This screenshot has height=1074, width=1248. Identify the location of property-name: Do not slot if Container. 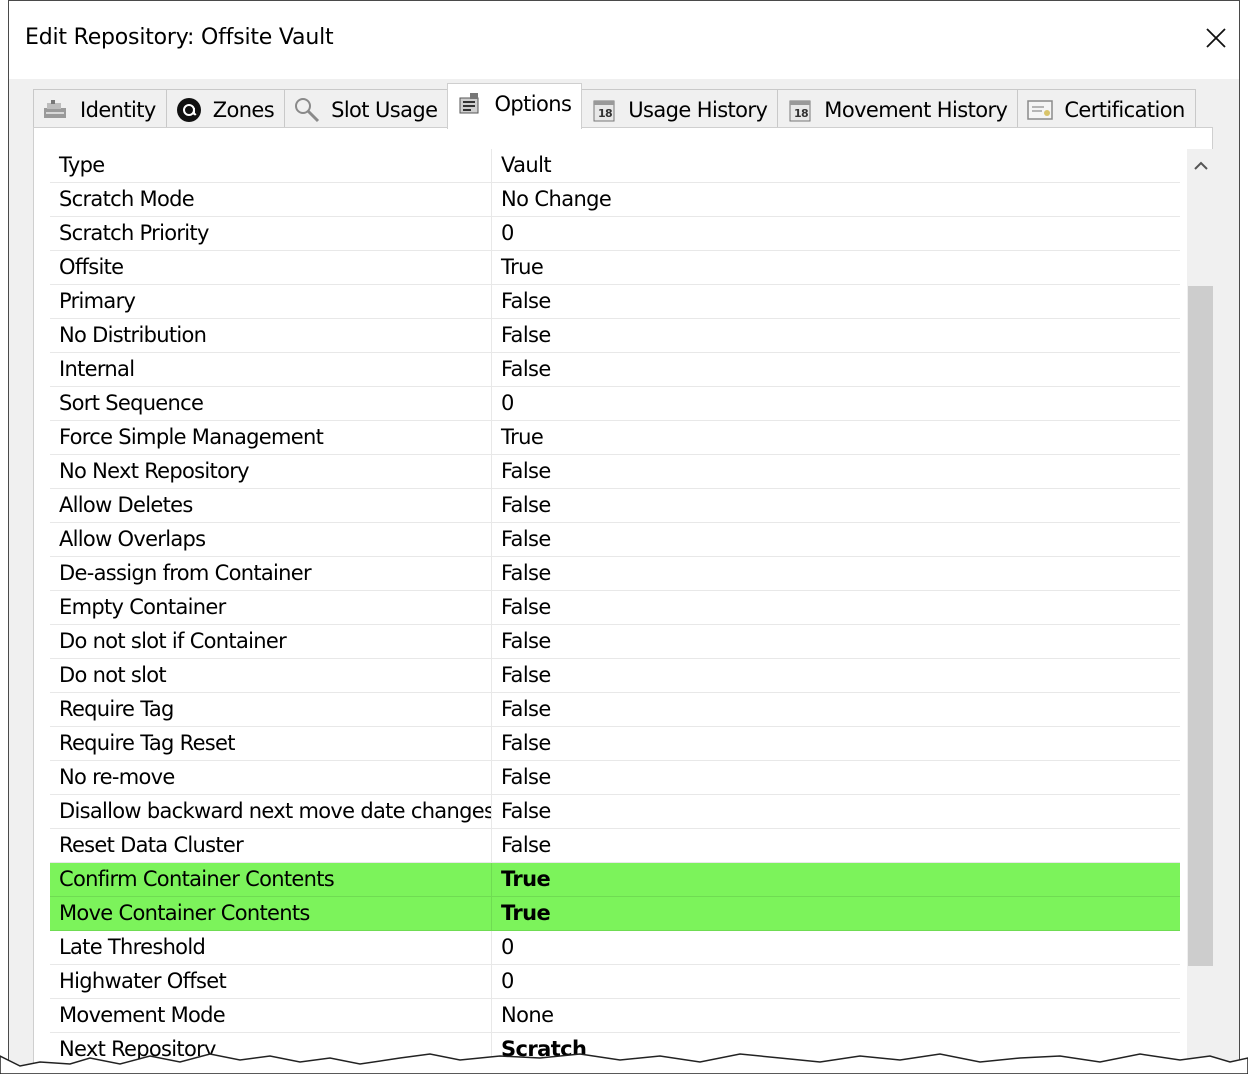
(271, 641).